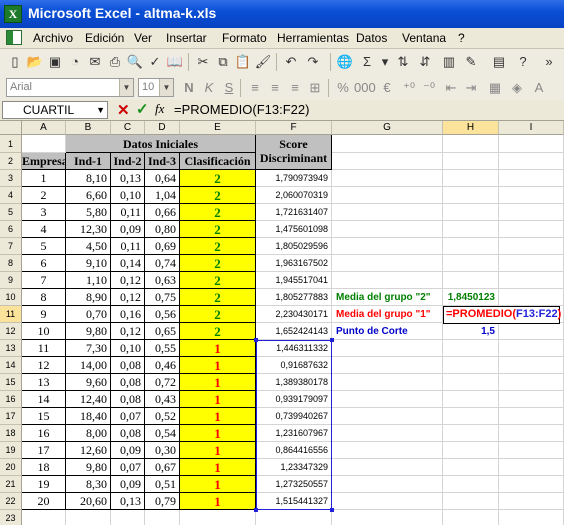 This screenshot has width=564, height=525. What do you see at coordinates (162, 280) in the screenshot?
I see `ind3-cell: 0,63` at bounding box center [162, 280].